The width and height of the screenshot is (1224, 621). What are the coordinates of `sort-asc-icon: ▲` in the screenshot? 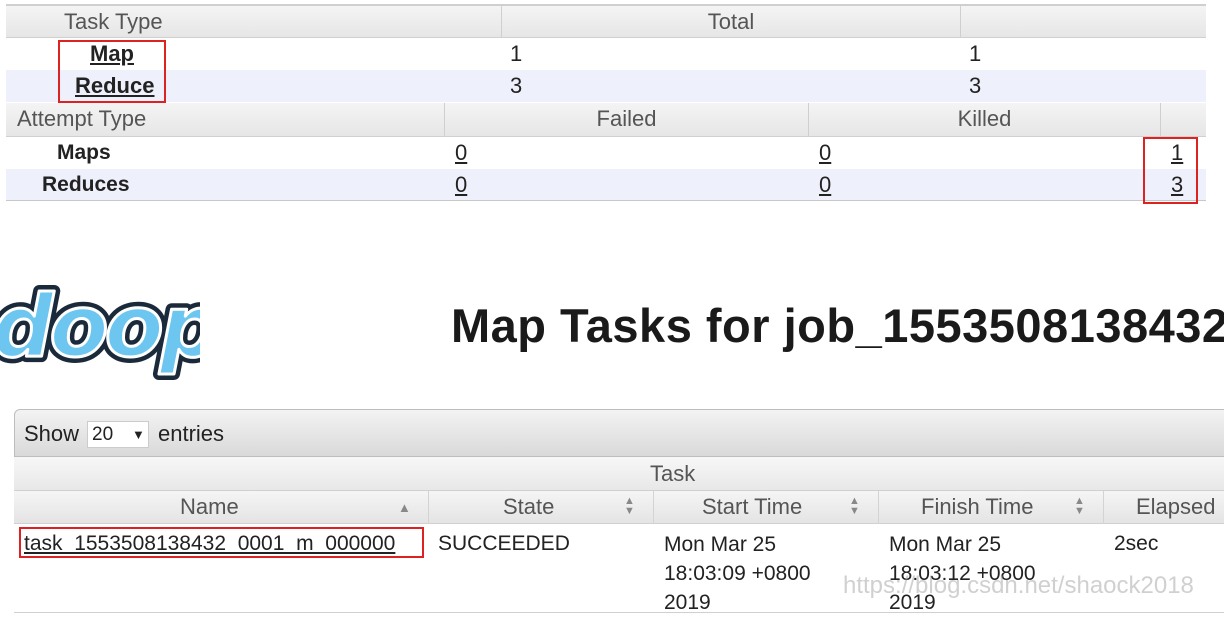 It's located at (404, 507).